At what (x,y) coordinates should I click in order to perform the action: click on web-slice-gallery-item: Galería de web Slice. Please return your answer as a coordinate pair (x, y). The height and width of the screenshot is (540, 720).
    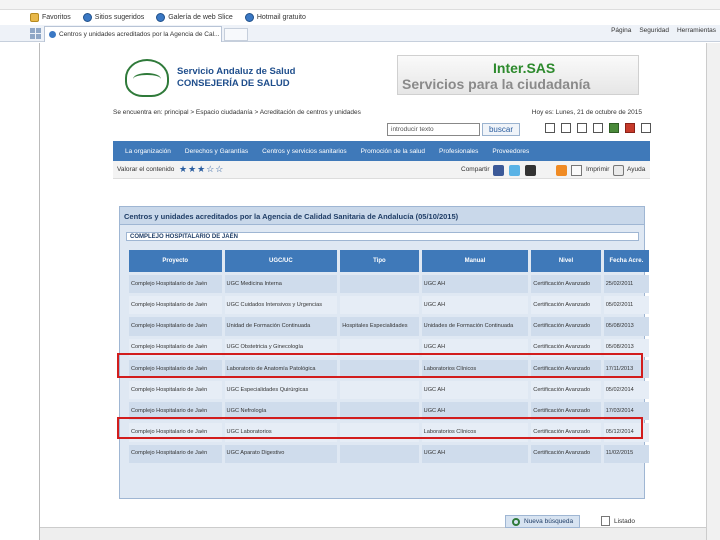
    Looking at the image, I should click on (194, 17).